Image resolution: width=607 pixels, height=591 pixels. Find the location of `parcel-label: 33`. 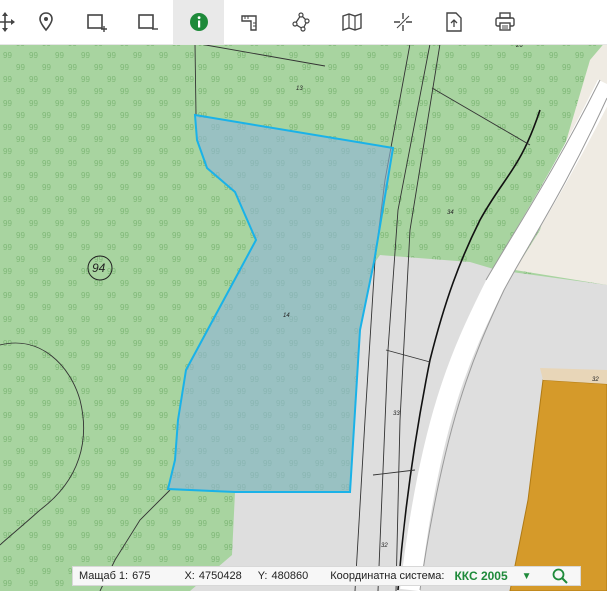

parcel-label: 33 is located at coordinates (396, 414).